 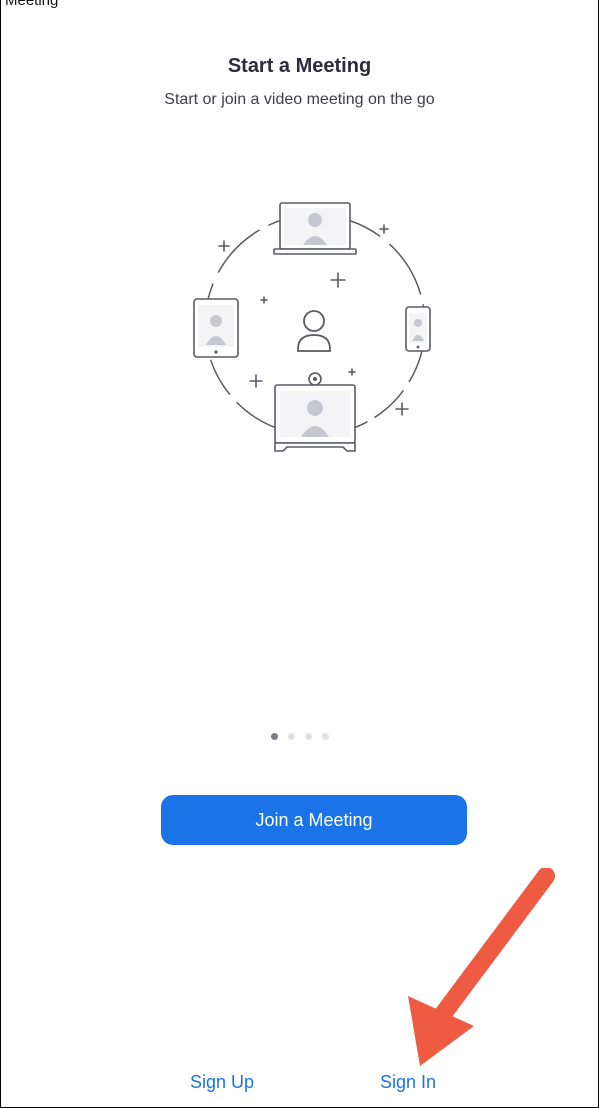 What do you see at coordinates (32, 4) in the screenshot?
I see `top-caption: Meeting` at bounding box center [32, 4].